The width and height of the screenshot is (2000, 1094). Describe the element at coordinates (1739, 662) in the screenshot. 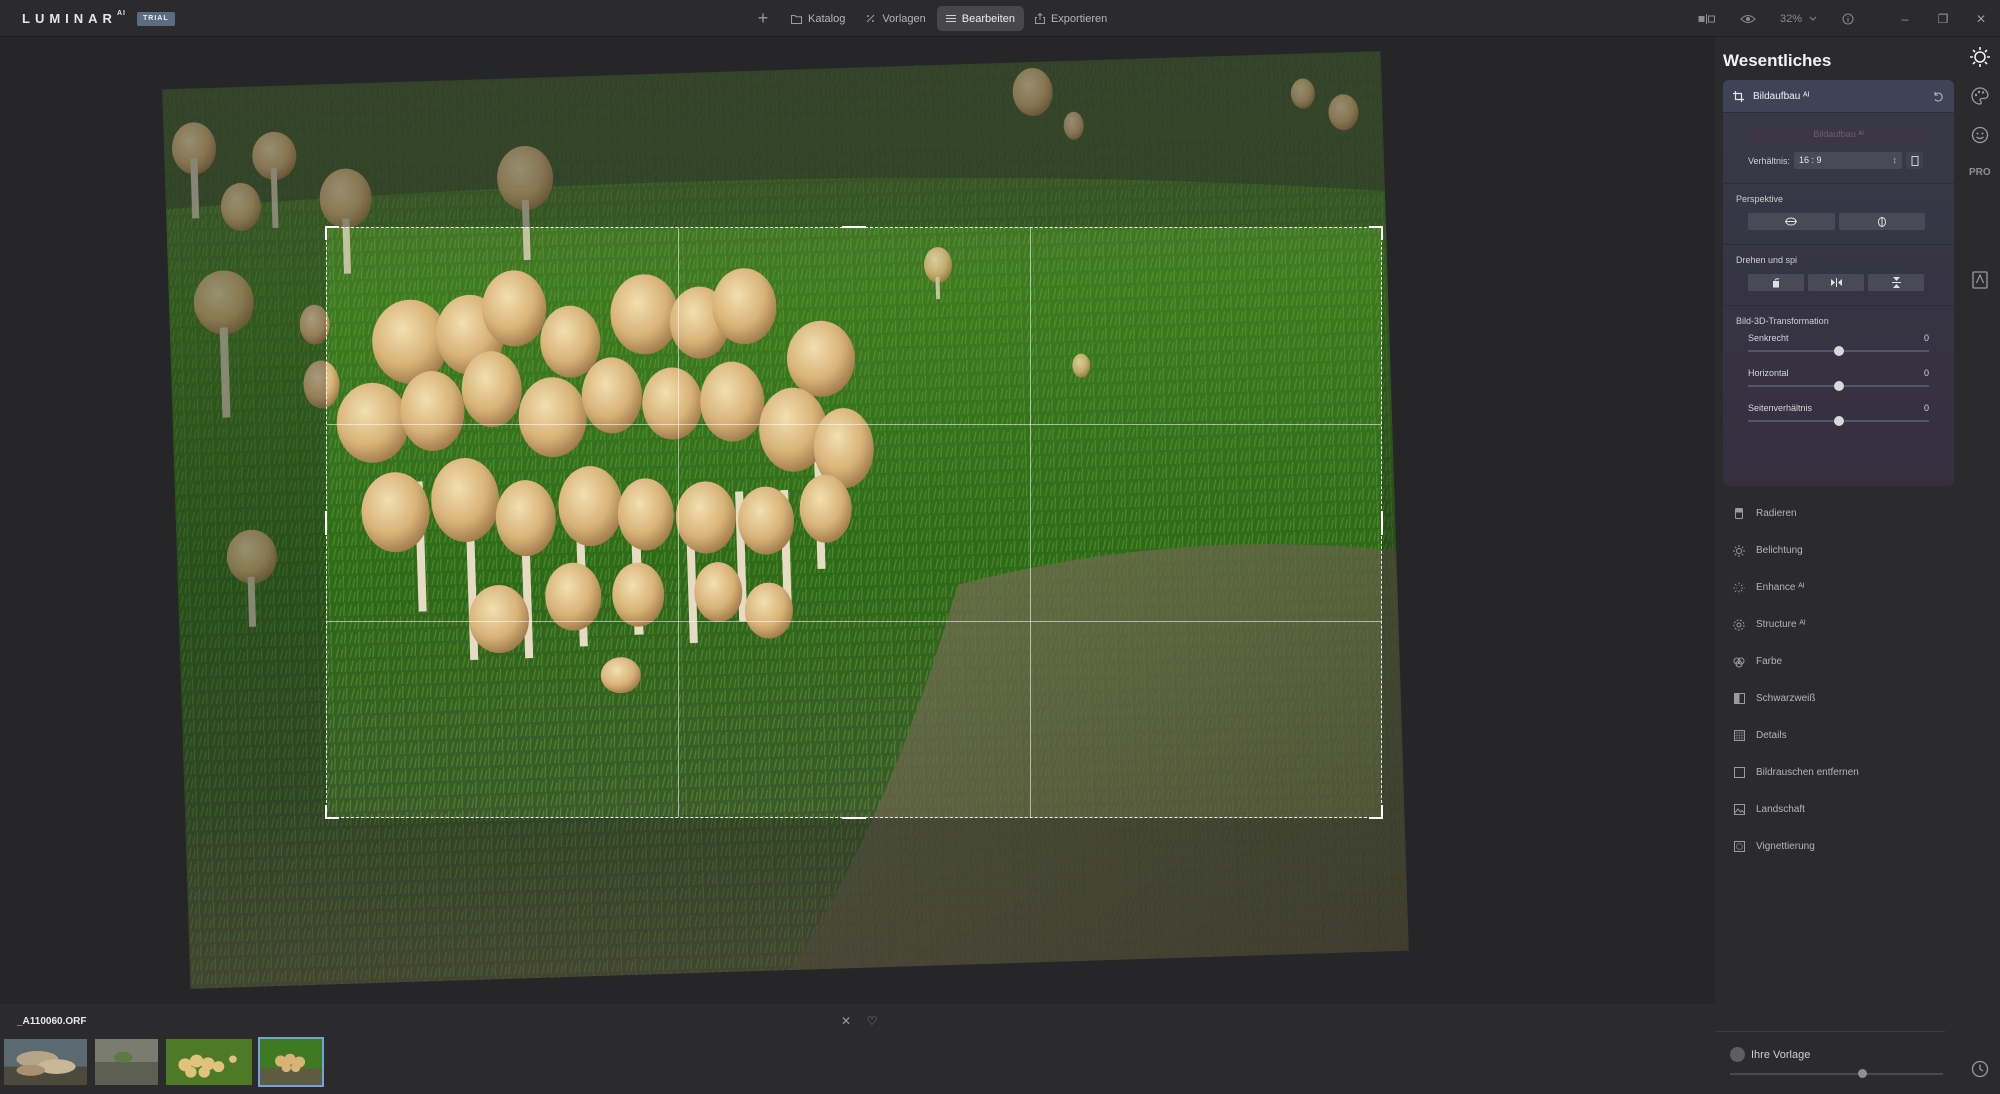

I see `palette-icon` at that location.